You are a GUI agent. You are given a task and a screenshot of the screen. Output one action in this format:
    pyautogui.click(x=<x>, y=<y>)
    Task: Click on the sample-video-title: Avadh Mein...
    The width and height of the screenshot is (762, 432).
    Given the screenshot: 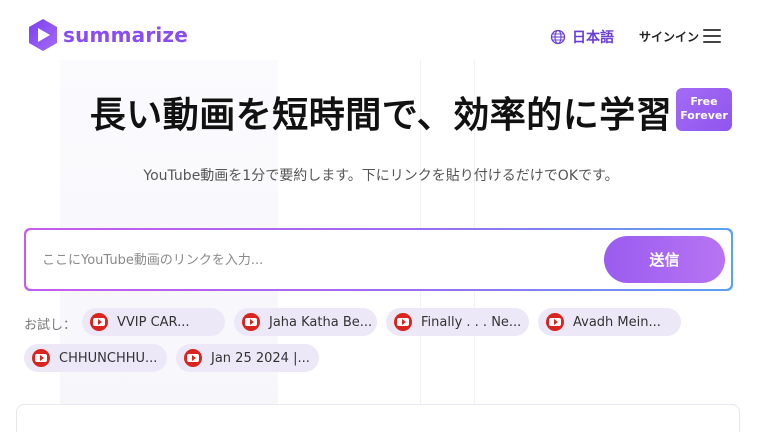 What is the action you would take?
    pyautogui.click(x=617, y=322)
    